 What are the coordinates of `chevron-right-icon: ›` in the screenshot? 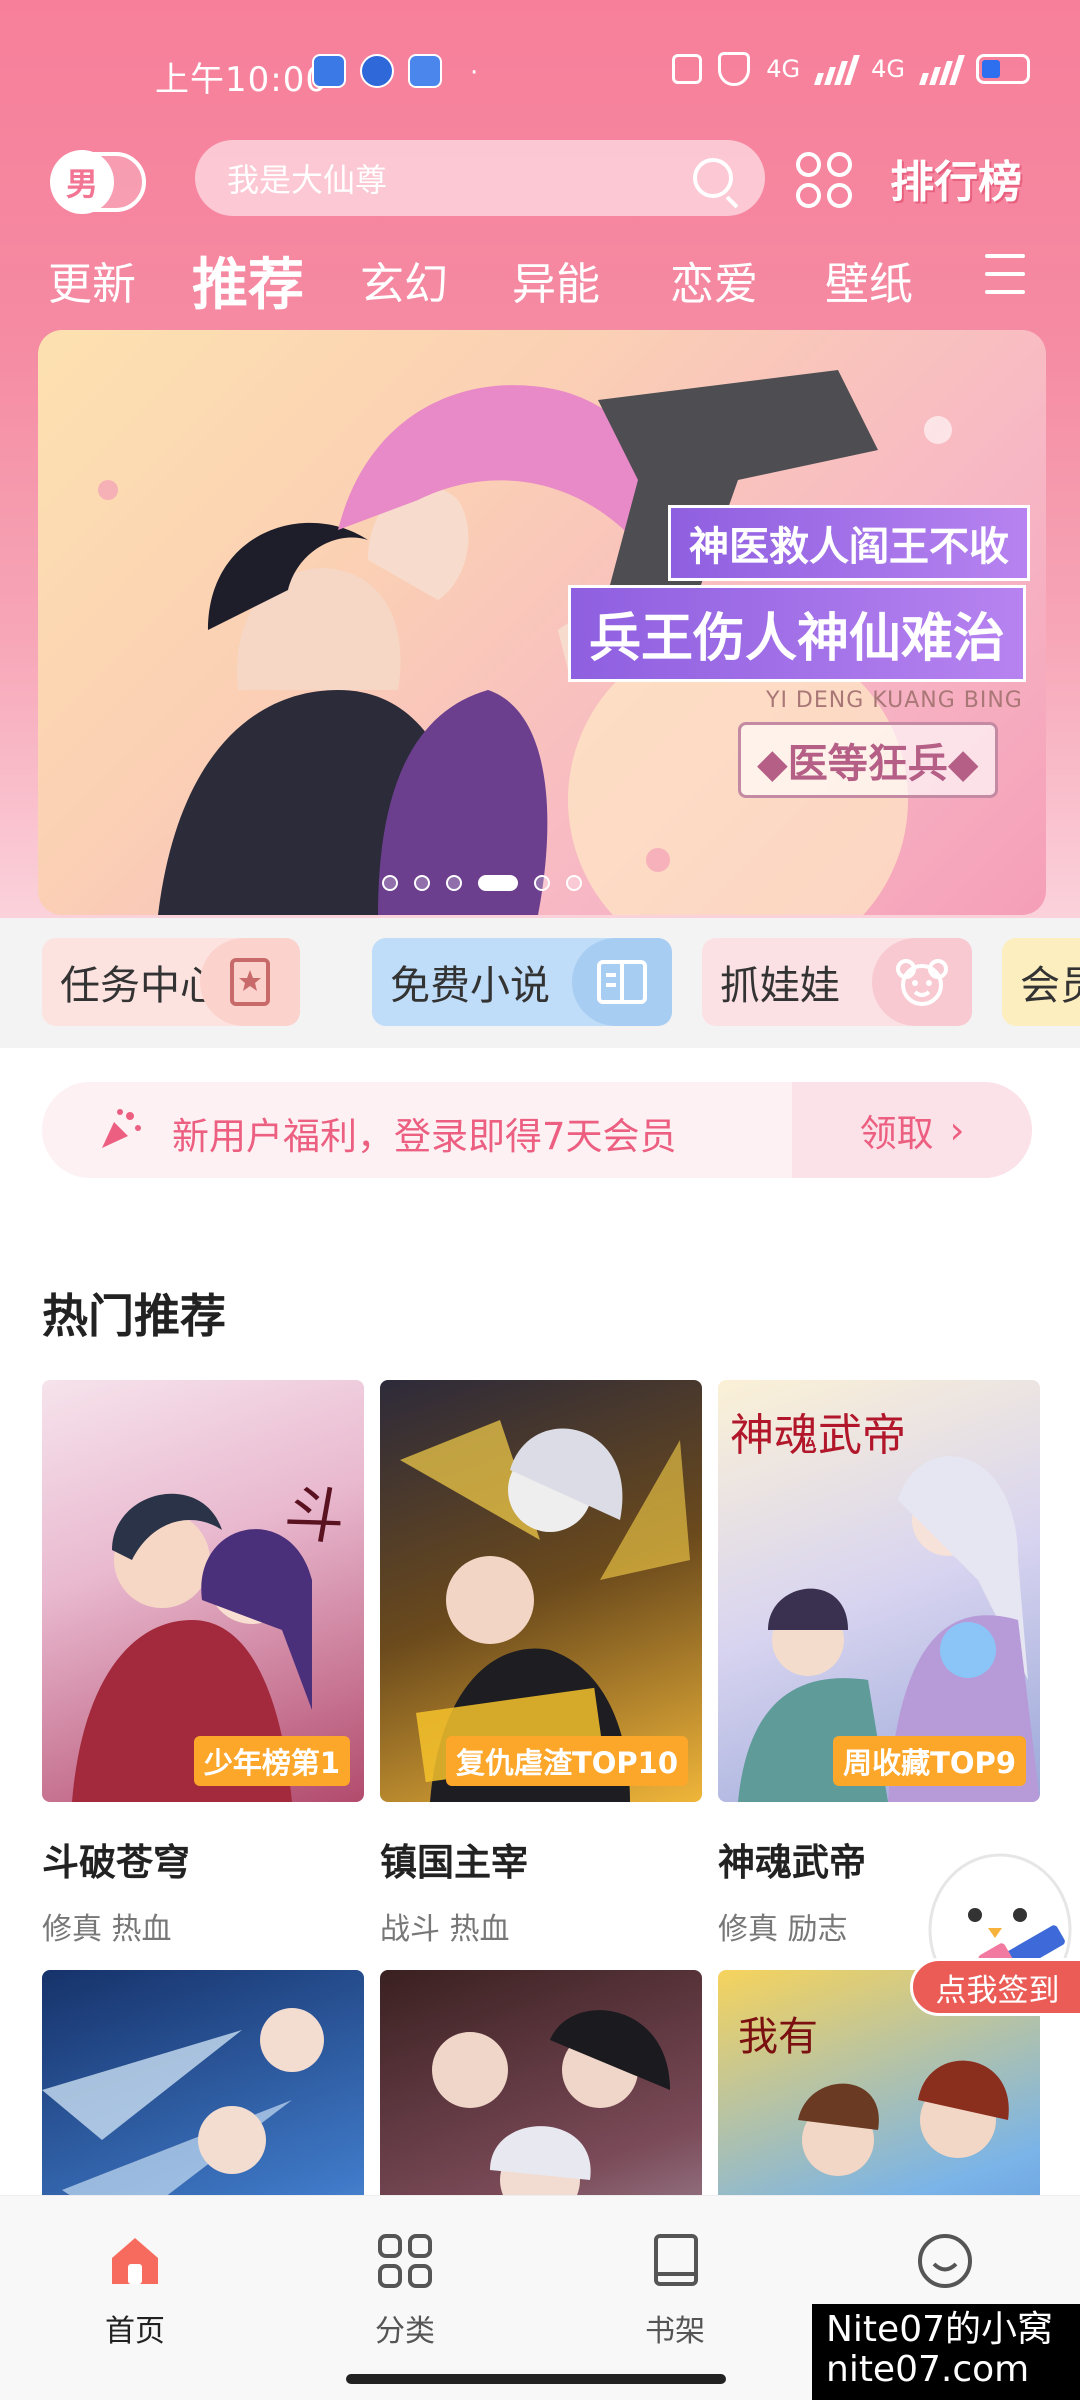 It's located at (957, 1130).